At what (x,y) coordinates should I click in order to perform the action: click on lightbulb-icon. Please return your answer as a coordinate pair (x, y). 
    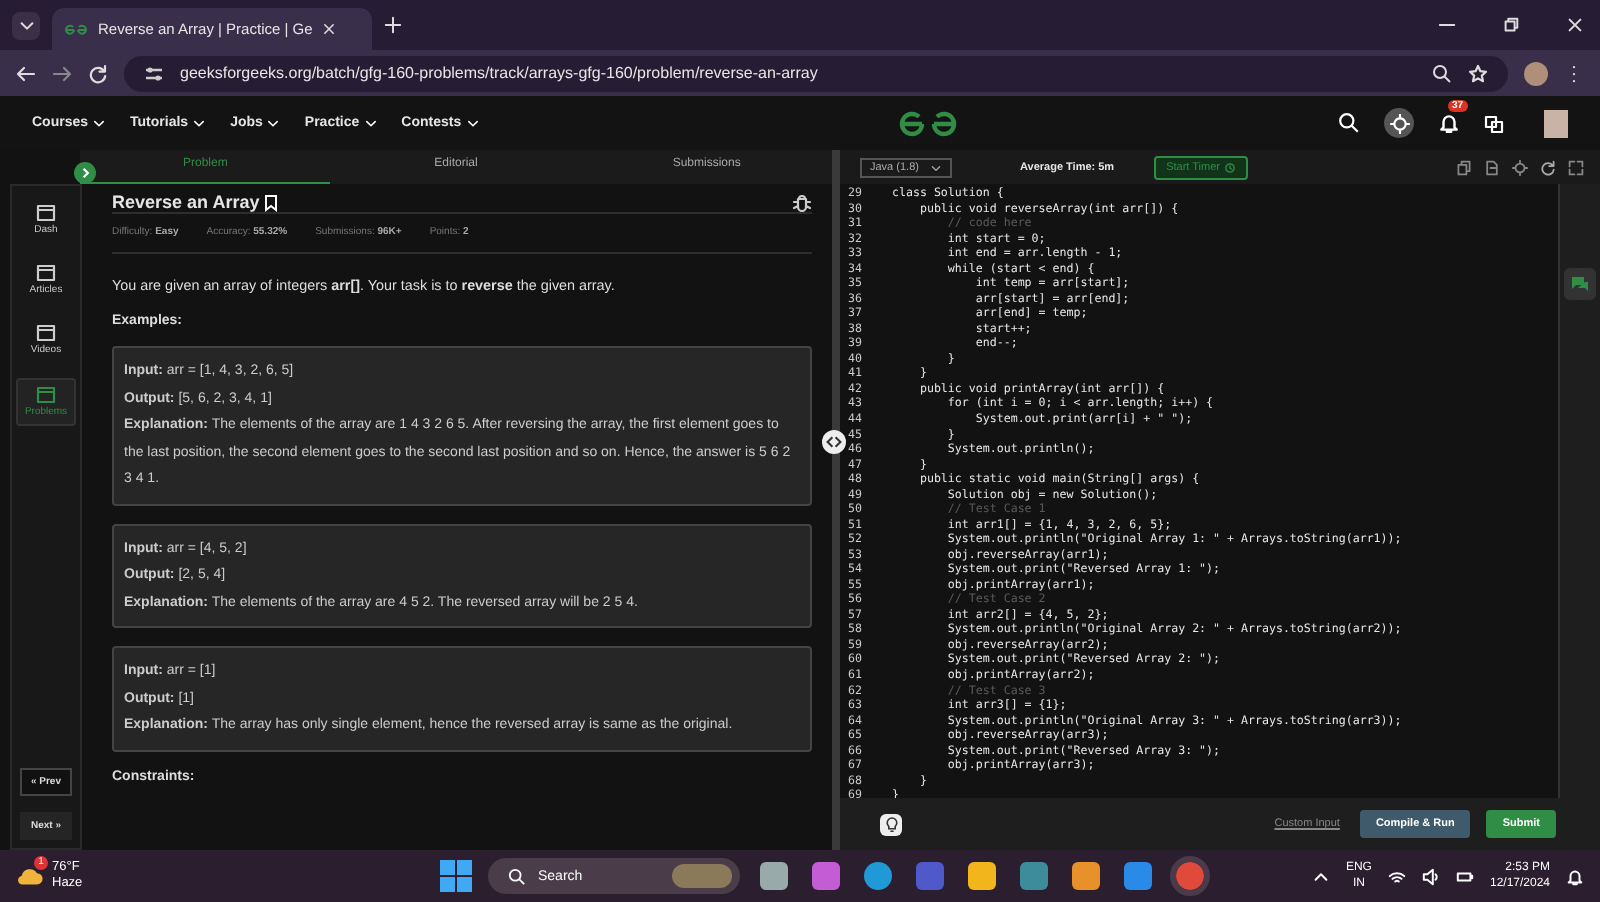
    Looking at the image, I should click on (891, 824).